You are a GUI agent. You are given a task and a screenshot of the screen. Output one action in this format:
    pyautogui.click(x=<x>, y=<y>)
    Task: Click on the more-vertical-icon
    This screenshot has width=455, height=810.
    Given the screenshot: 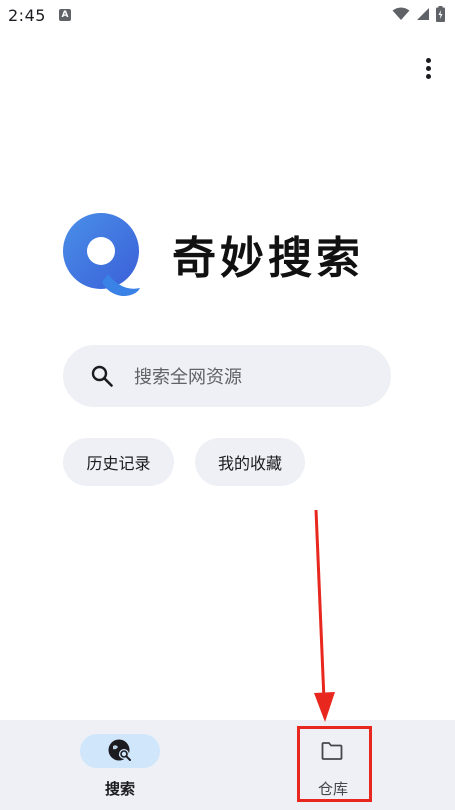 What is the action you would take?
    pyautogui.click(x=428, y=68)
    